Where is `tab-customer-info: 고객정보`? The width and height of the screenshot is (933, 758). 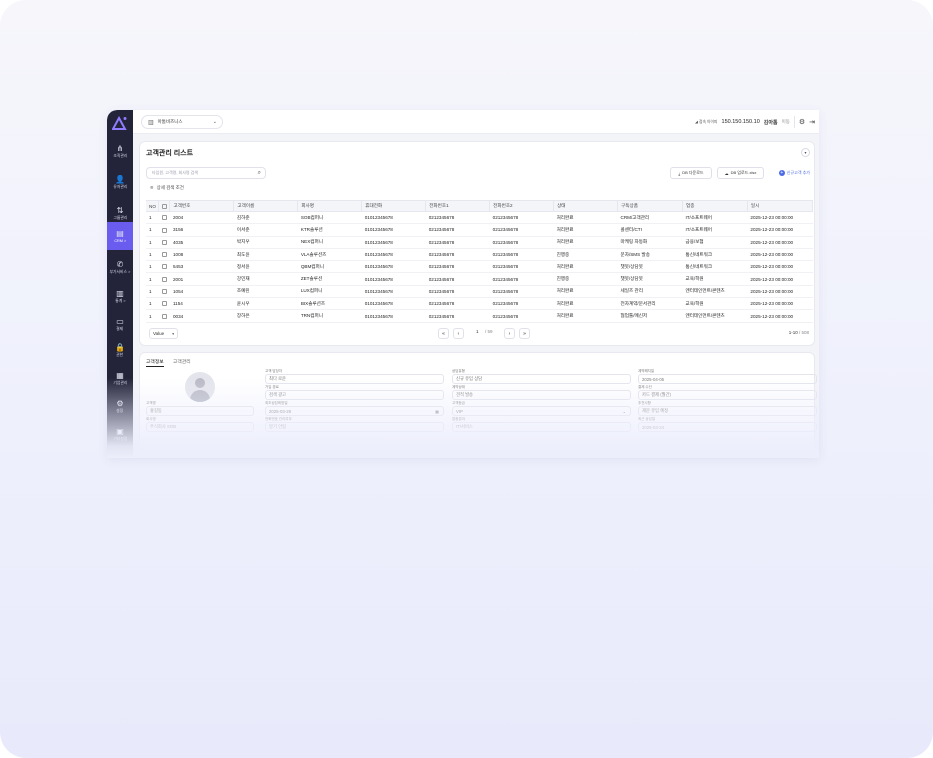 tab-customer-info: 고객정보 is located at coordinates (155, 362).